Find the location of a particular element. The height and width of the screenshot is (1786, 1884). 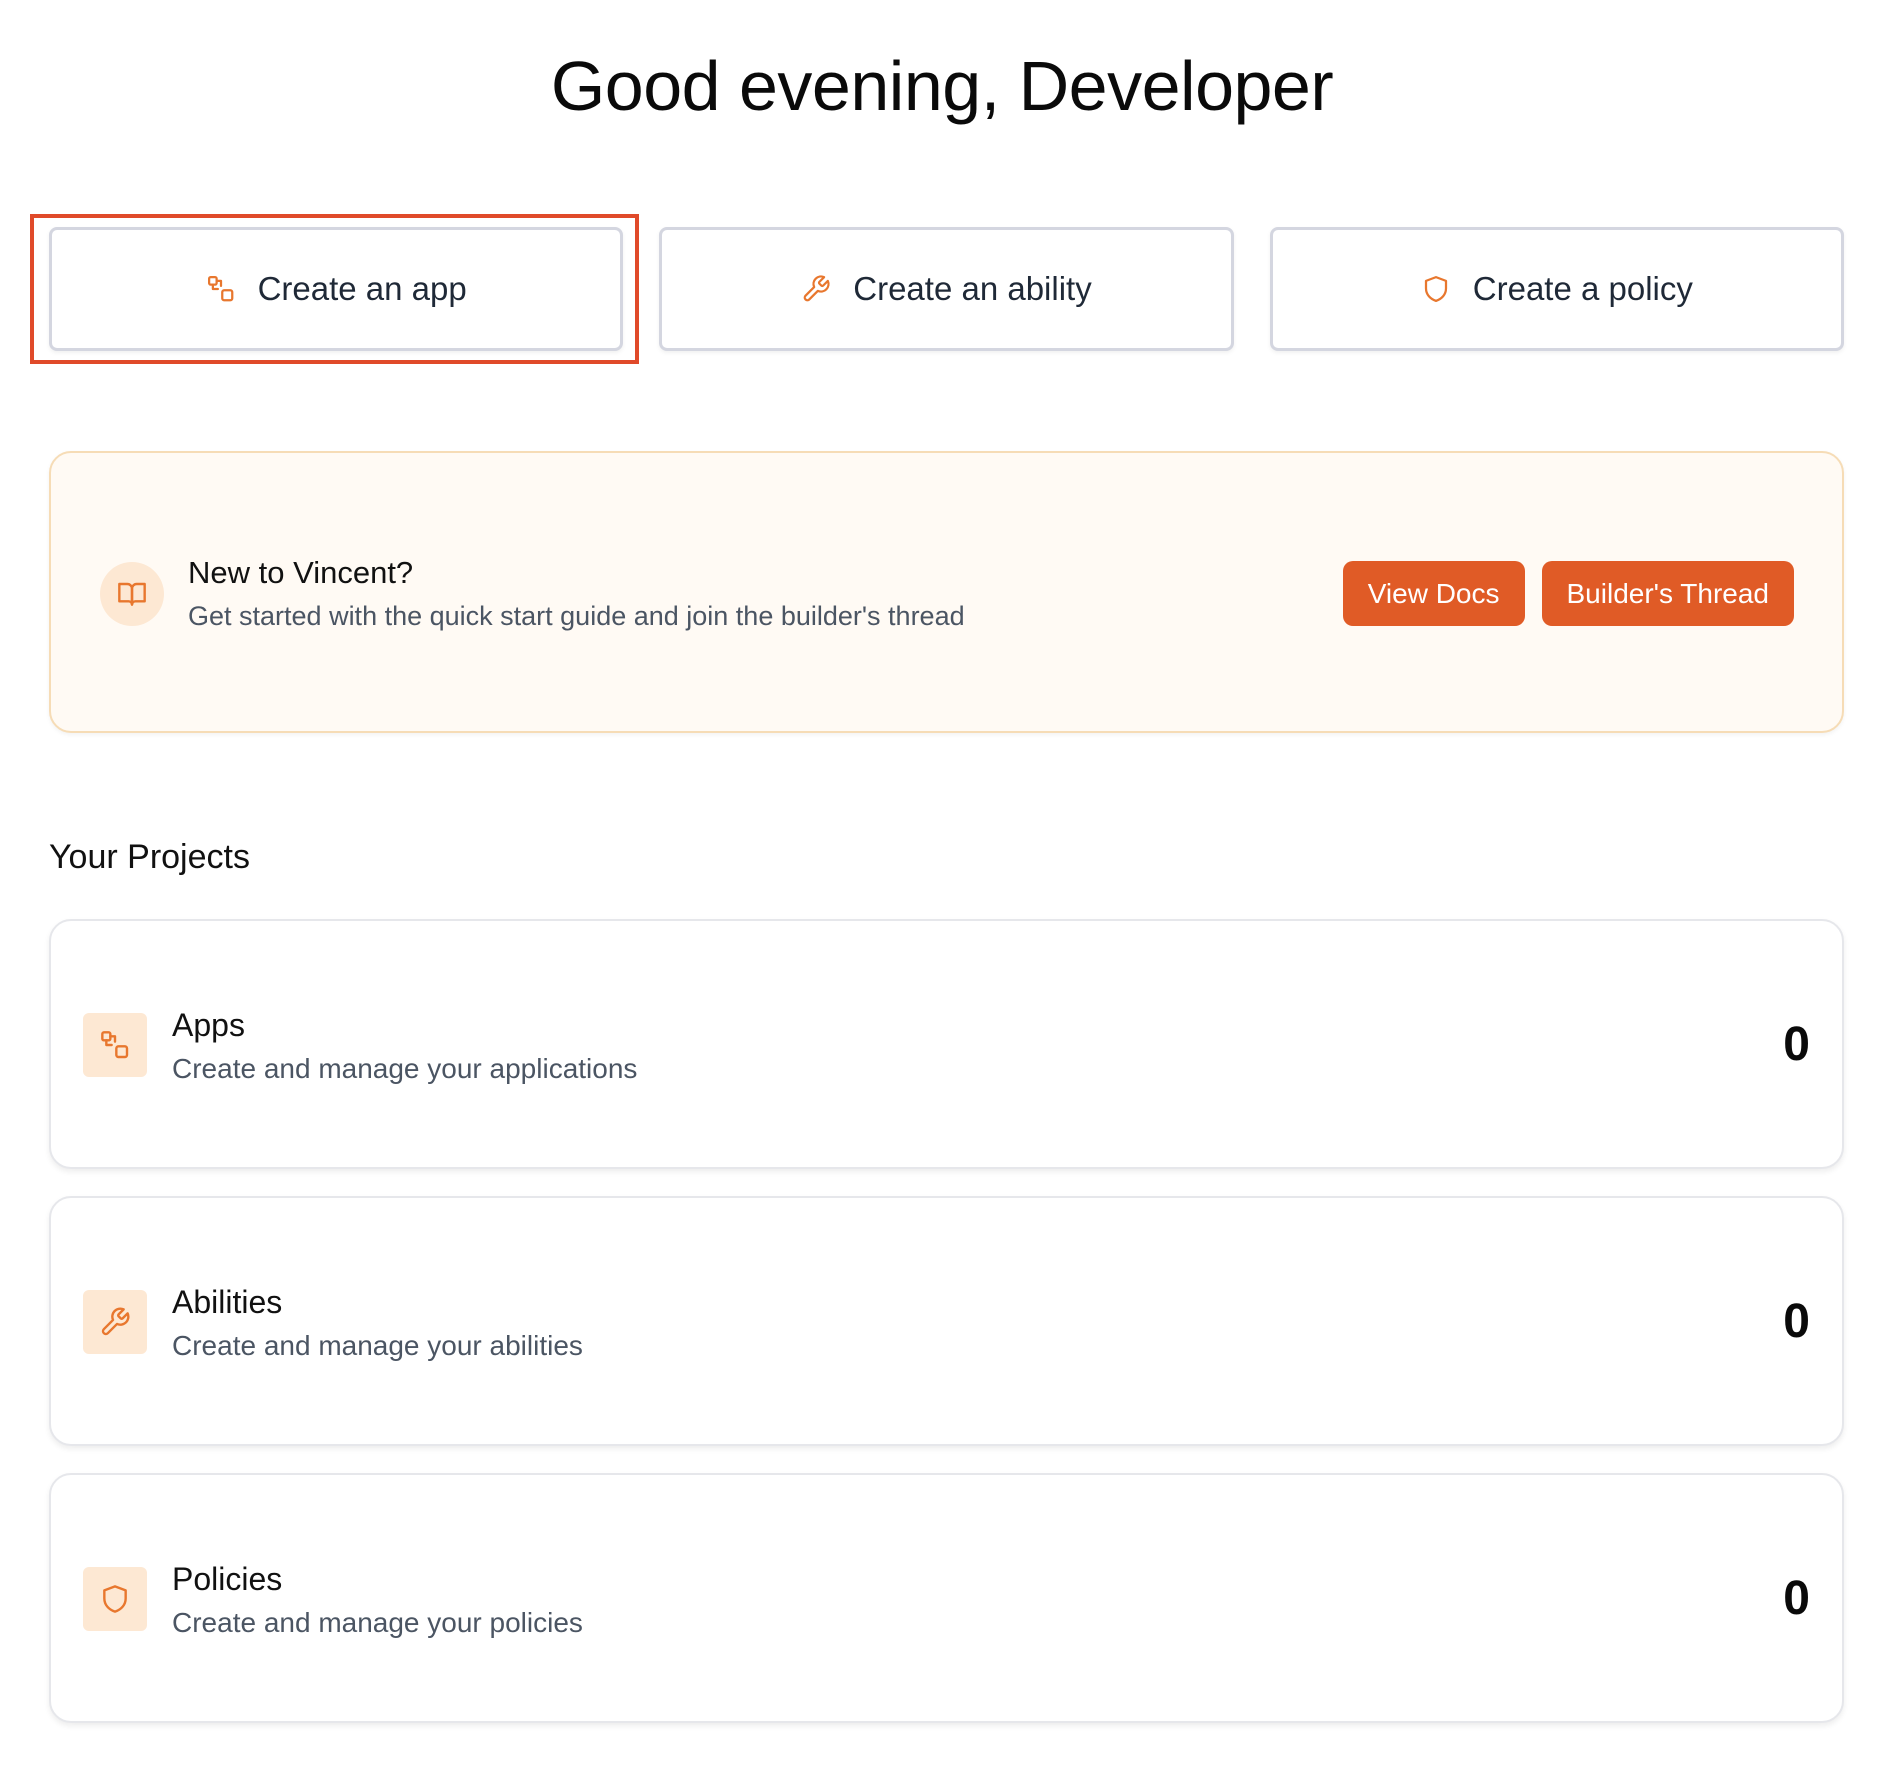

create-ability-button: Create an ability is located at coordinates (946, 289).